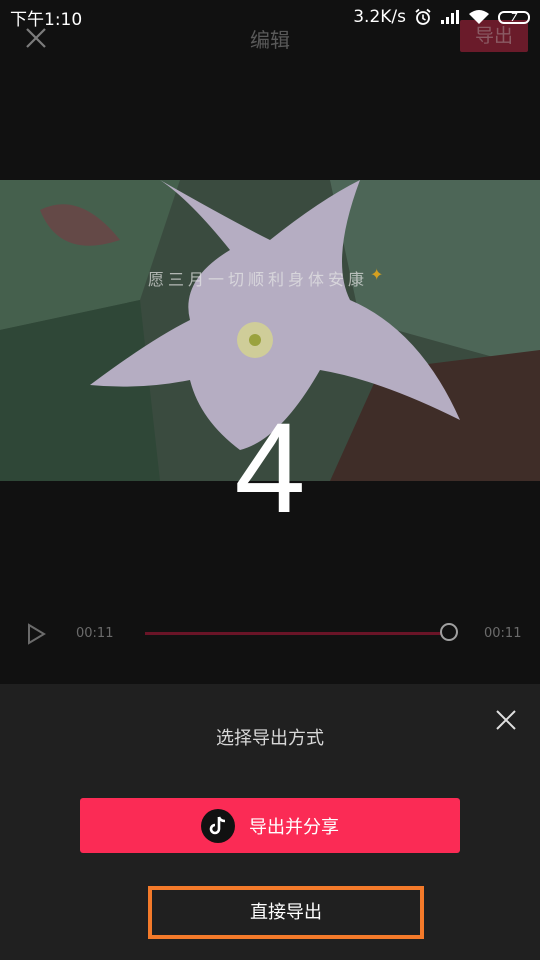 Image resolution: width=540 pixels, height=960 pixels. Describe the element at coordinates (450, 17) in the screenshot. I see `signal-icon` at that location.